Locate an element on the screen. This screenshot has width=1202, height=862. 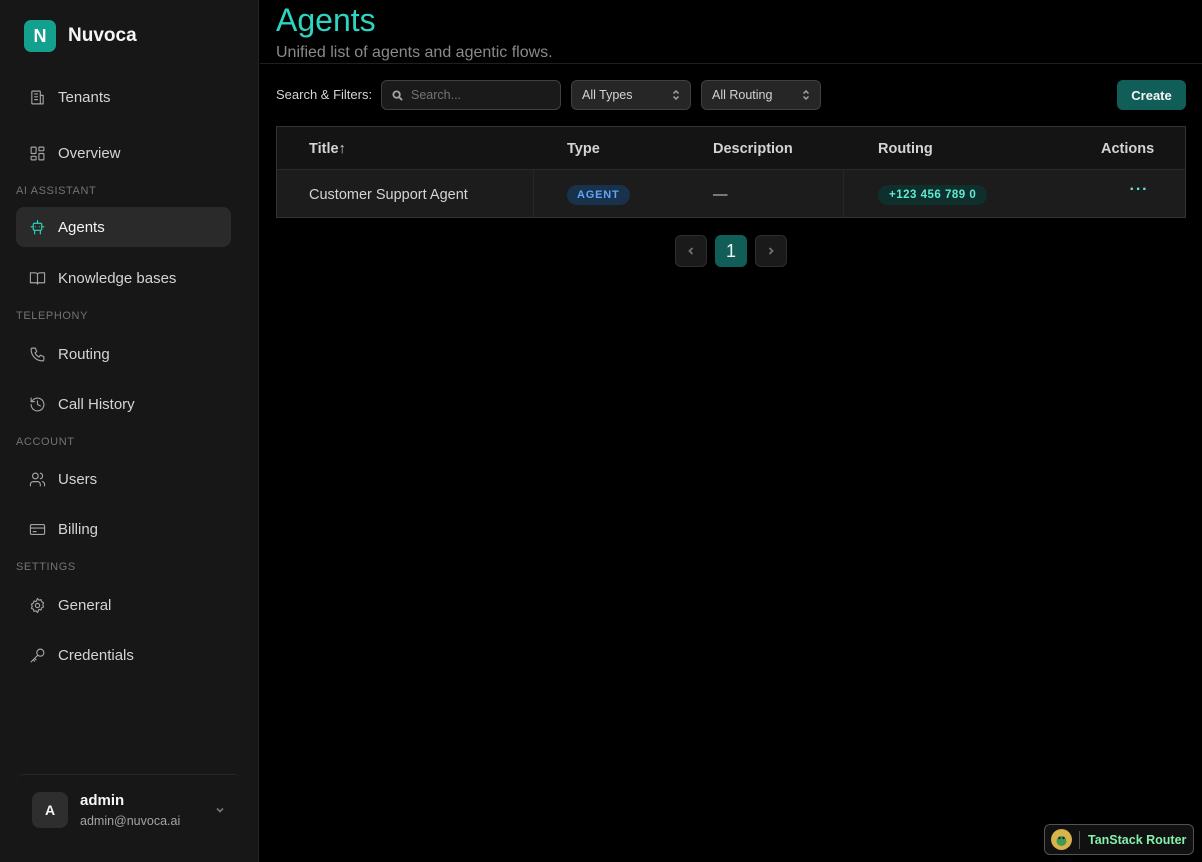
sidebar-item-label: Billing is located at coordinates (78, 529).